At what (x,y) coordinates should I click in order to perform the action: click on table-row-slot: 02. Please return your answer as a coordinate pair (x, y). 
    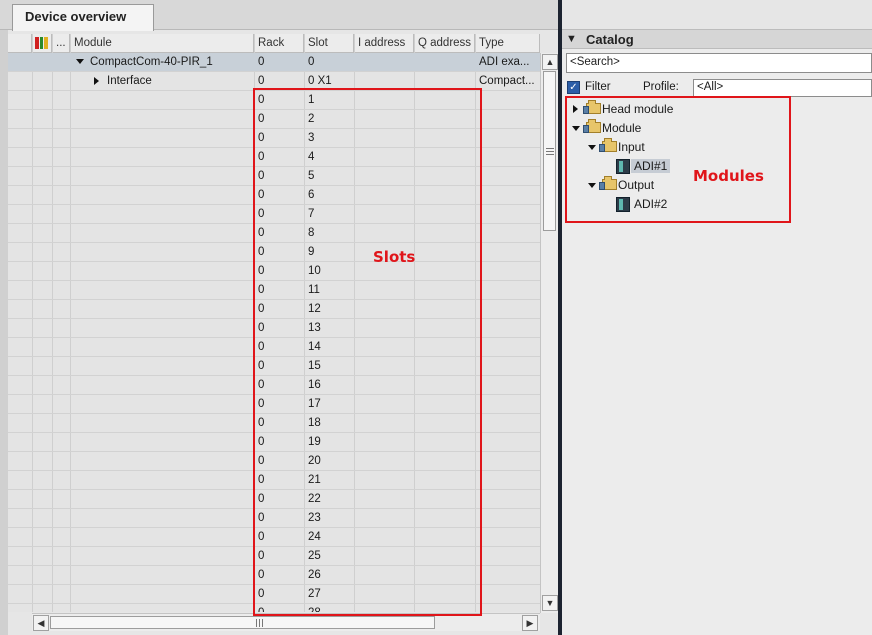
    Looking at the image, I should click on (274, 119).